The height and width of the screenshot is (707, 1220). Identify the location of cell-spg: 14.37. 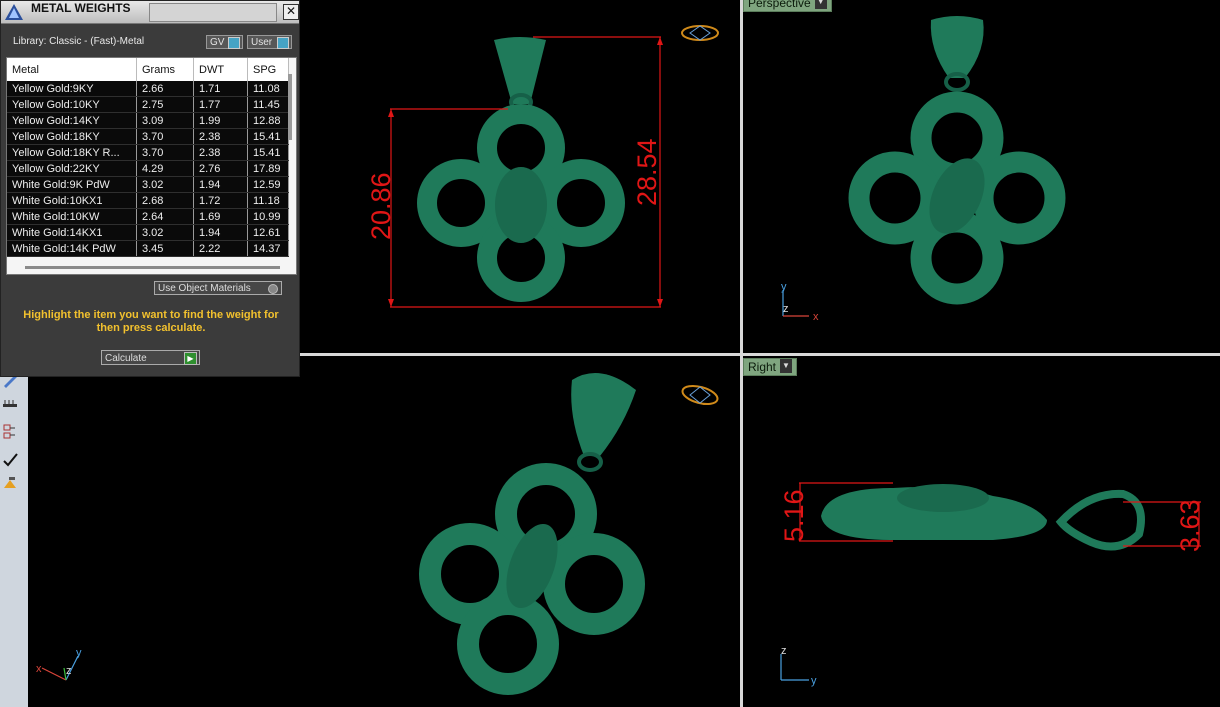
(268, 248).